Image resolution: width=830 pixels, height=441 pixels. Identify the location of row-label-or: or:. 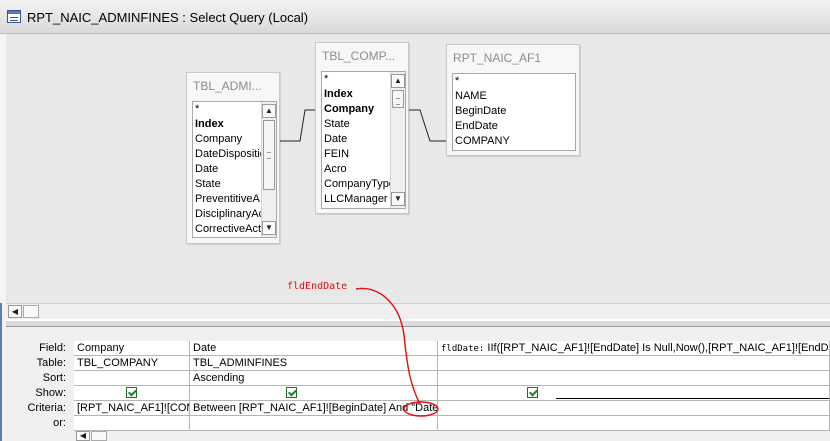
(59, 423).